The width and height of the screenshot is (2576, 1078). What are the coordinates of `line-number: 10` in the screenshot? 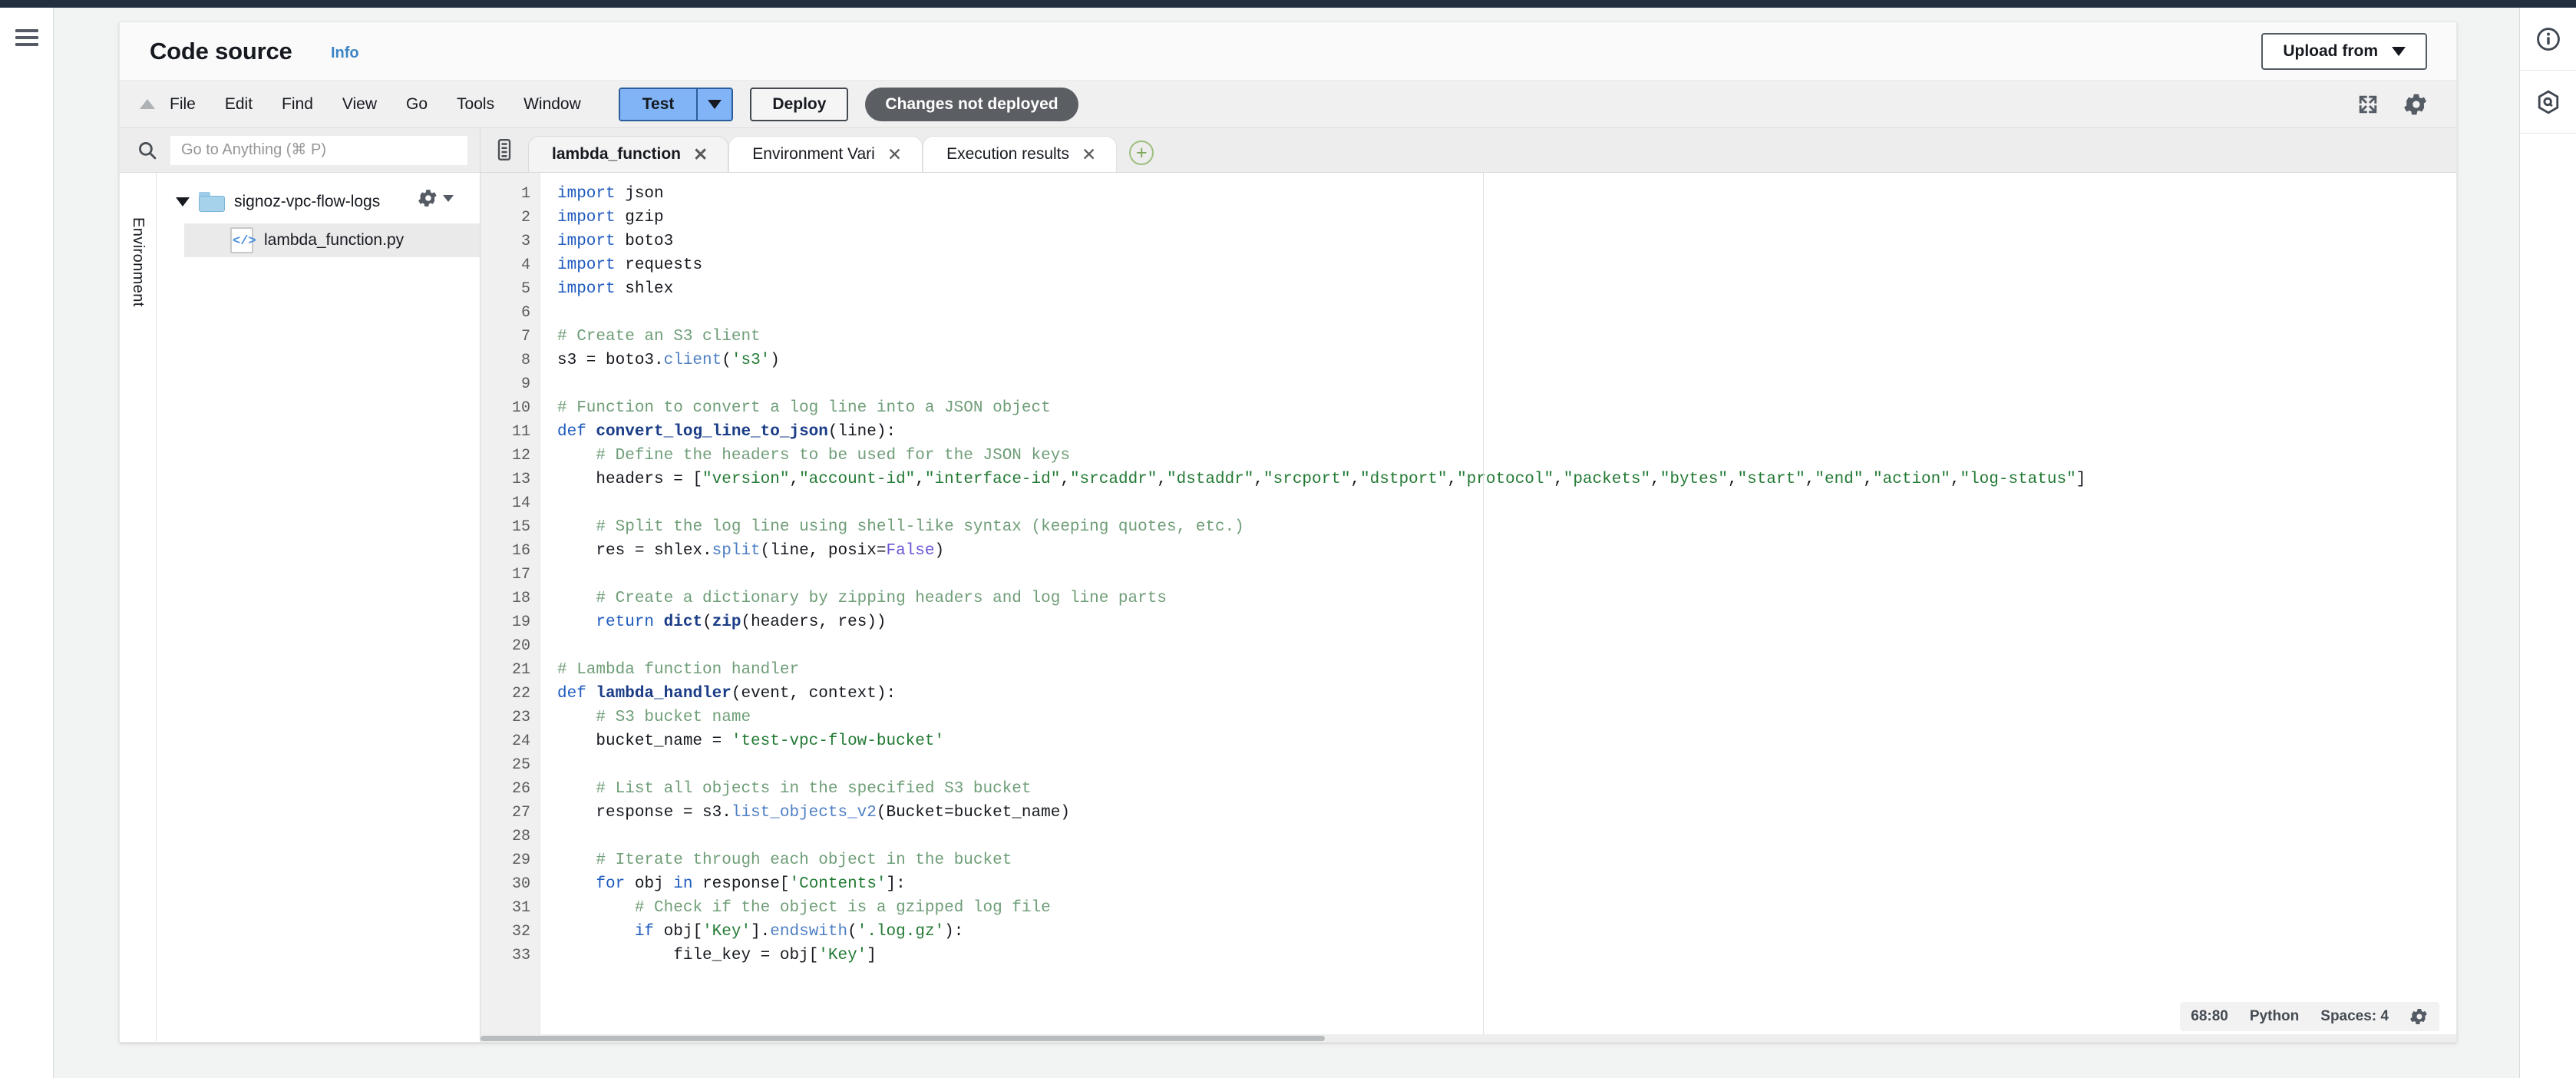 It's located at (520, 408).